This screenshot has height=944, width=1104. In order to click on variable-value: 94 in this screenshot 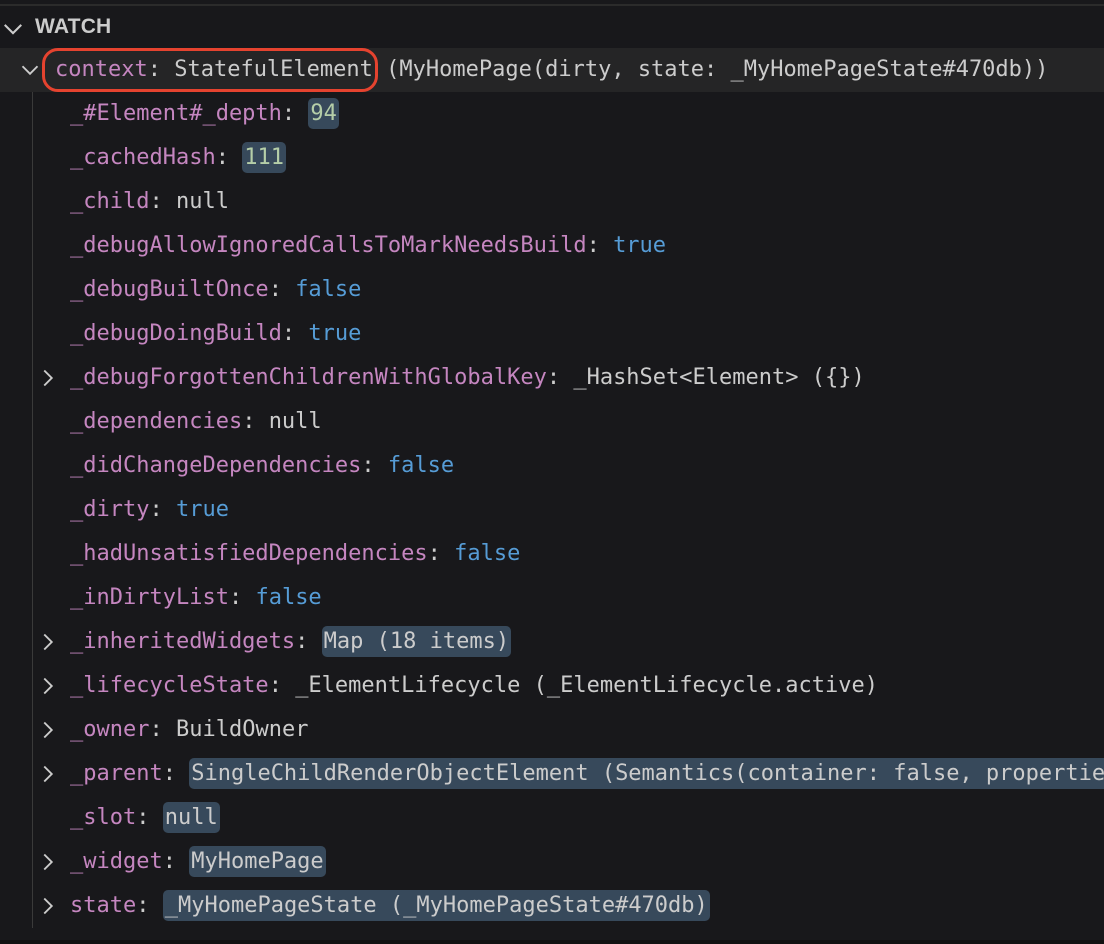, I will do `click(323, 113)`.